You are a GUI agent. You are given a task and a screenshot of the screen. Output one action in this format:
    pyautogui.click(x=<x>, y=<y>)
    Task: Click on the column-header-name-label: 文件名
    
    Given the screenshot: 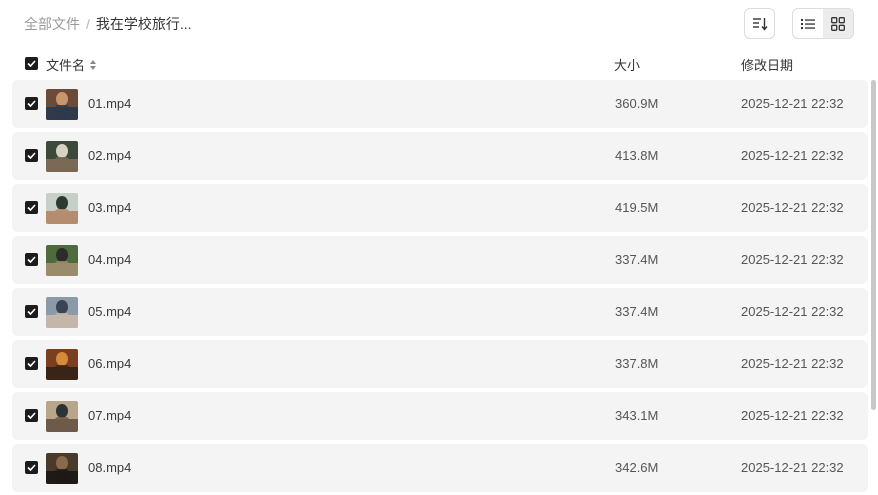 What is the action you would take?
    pyautogui.click(x=66, y=65)
    